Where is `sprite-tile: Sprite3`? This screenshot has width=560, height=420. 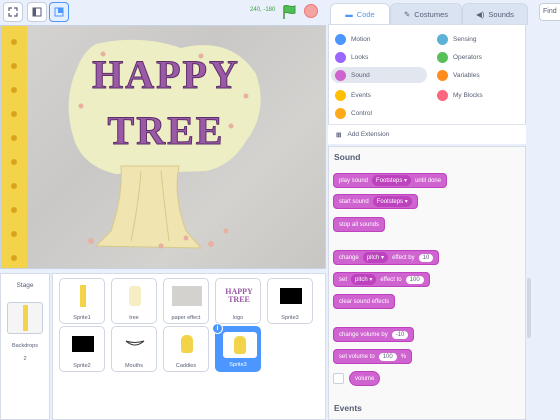 sprite-tile: Sprite3 is located at coordinates (290, 301).